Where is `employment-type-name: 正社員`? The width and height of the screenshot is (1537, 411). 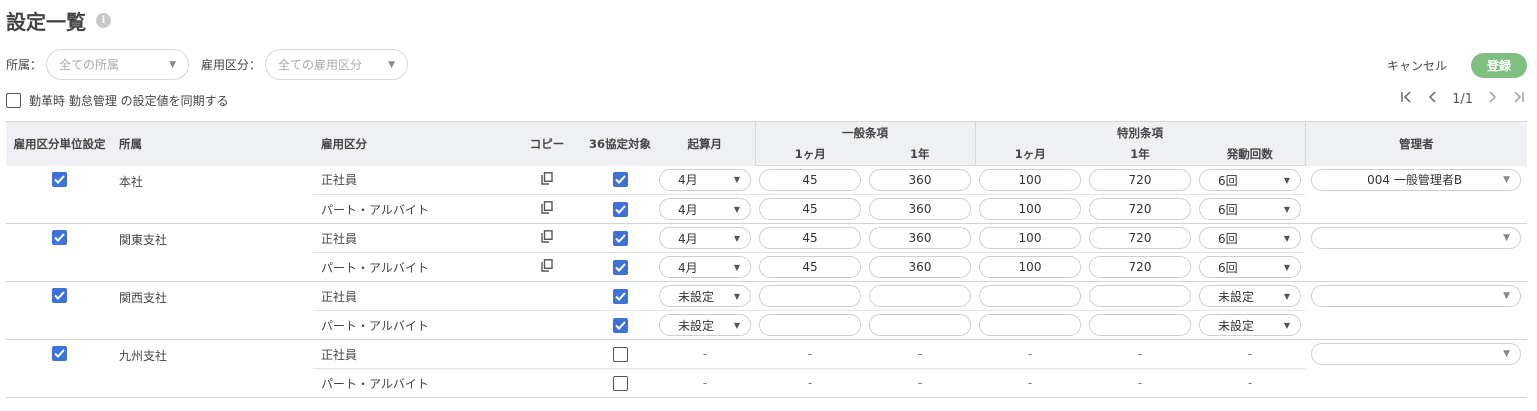 employment-type-name: 正社員 is located at coordinates (339, 238).